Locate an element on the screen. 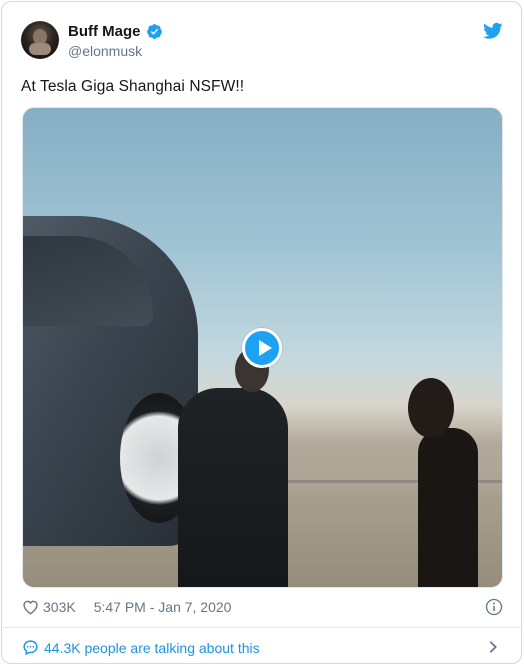 Image resolution: width=524 pixels, height=666 pixels. author-handle: @elonmusk is located at coordinates (105, 51).